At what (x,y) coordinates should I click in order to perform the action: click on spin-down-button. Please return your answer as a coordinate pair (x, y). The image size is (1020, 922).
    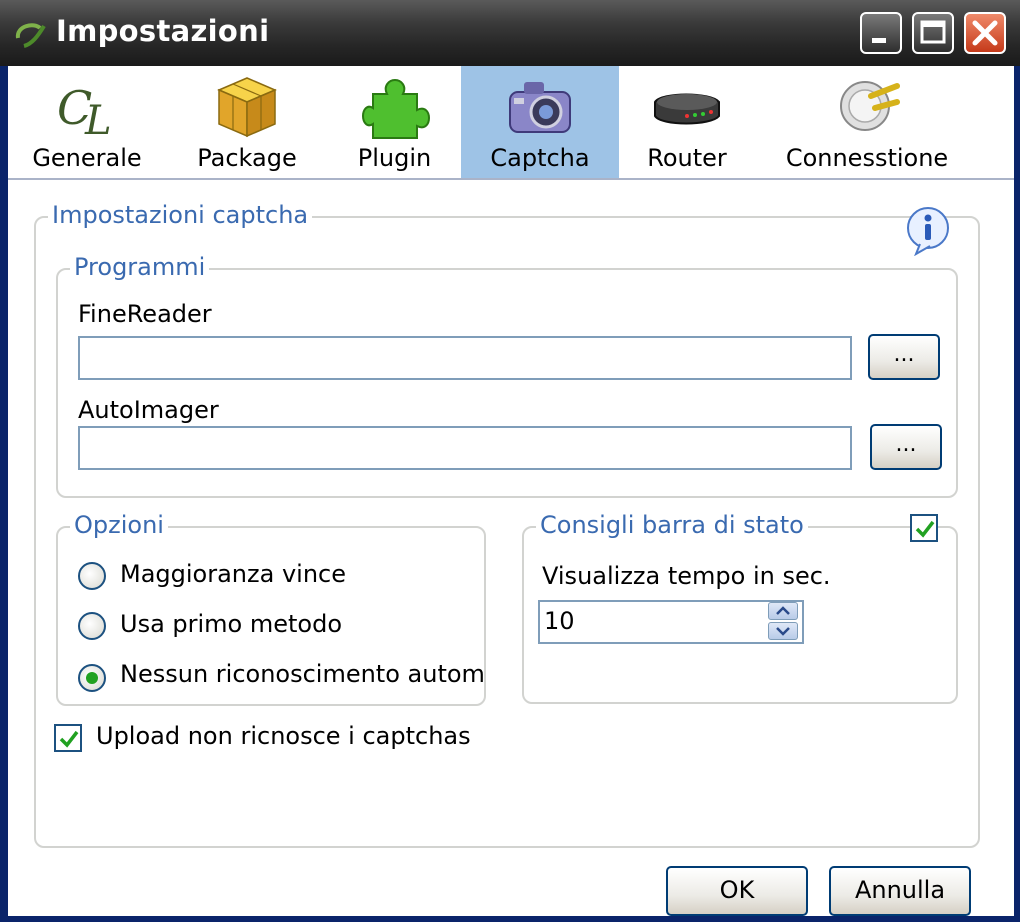
    Looking at the image, I should click on (783, 631).